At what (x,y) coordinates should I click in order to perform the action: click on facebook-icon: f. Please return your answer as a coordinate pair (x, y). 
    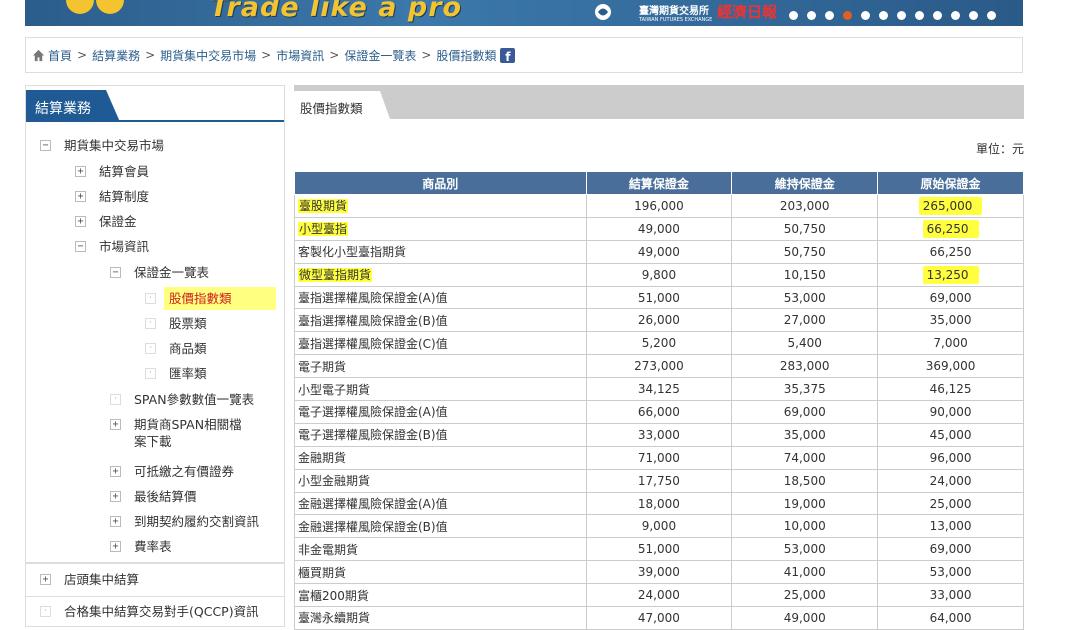
    Looking at the image, I should click on (508, 55).